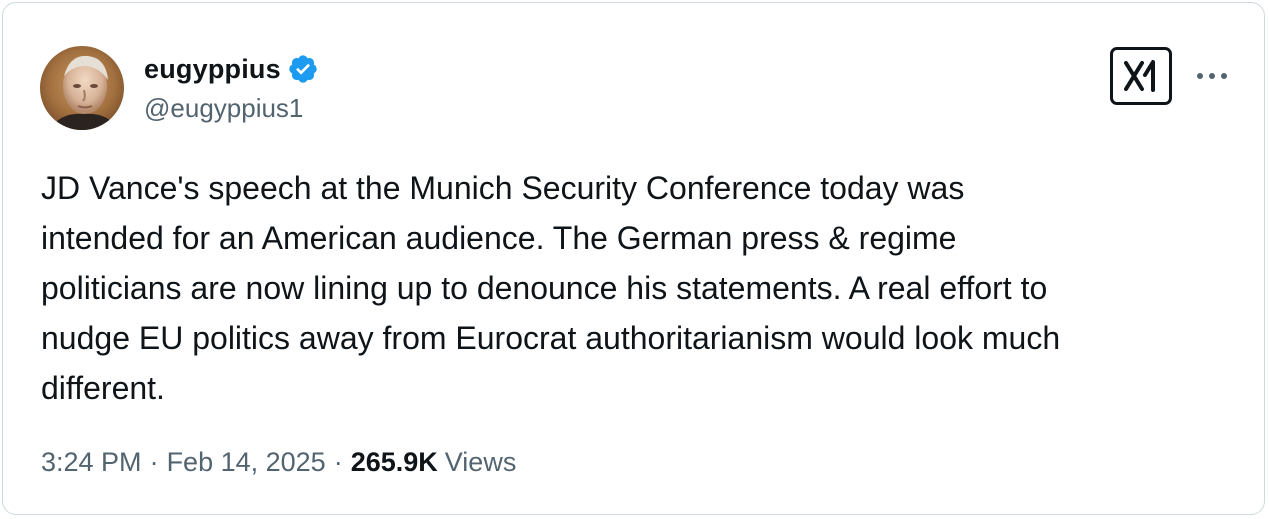 This screenshot has width=1269, height=519. I want to click on author-display-name: eugyppius, so click(212, 69).